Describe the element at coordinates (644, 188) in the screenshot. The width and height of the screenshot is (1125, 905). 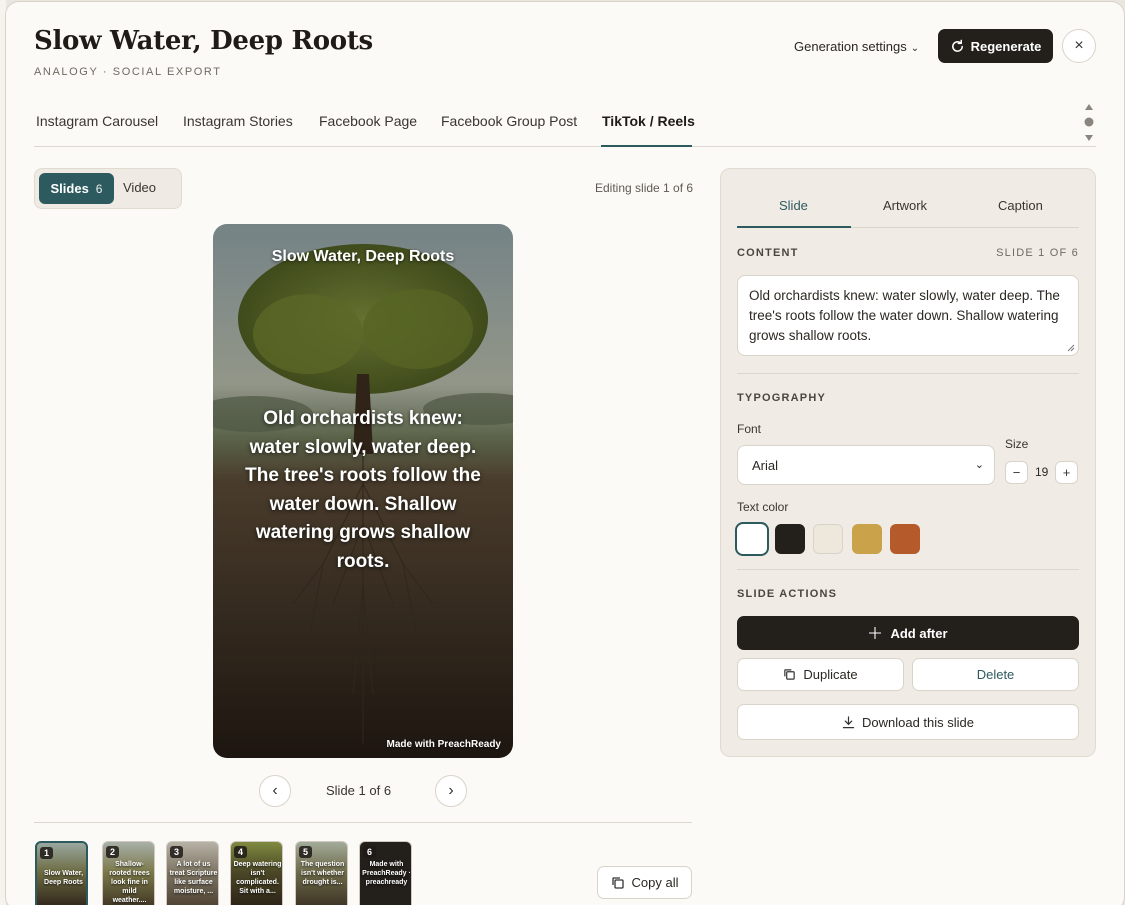
I see `editing-status: Editing slide 1 of 6` at that location.